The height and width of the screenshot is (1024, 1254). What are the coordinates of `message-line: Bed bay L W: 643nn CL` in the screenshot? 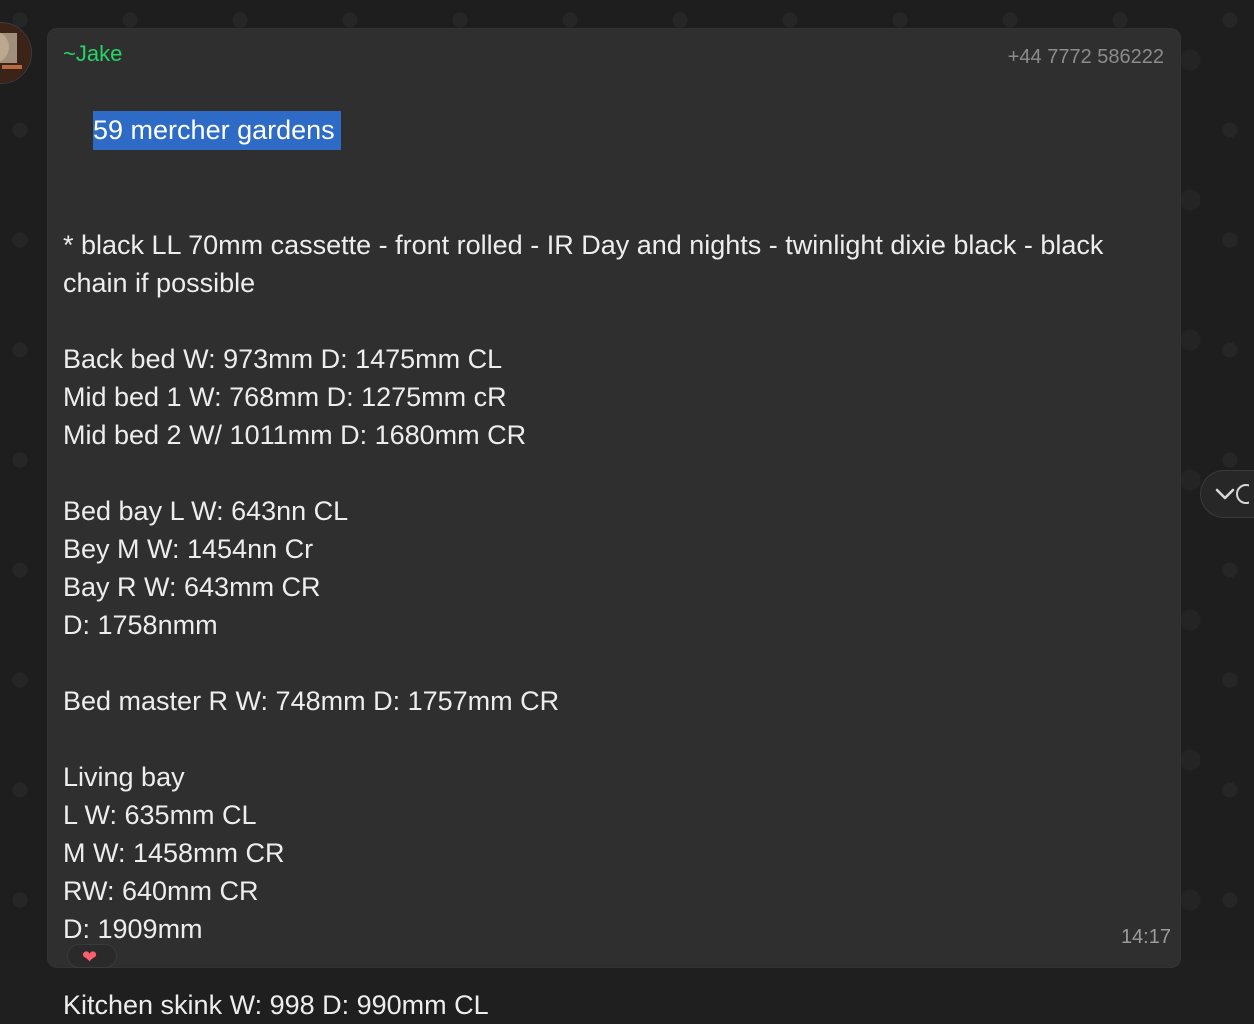 It's located at (206, 511).